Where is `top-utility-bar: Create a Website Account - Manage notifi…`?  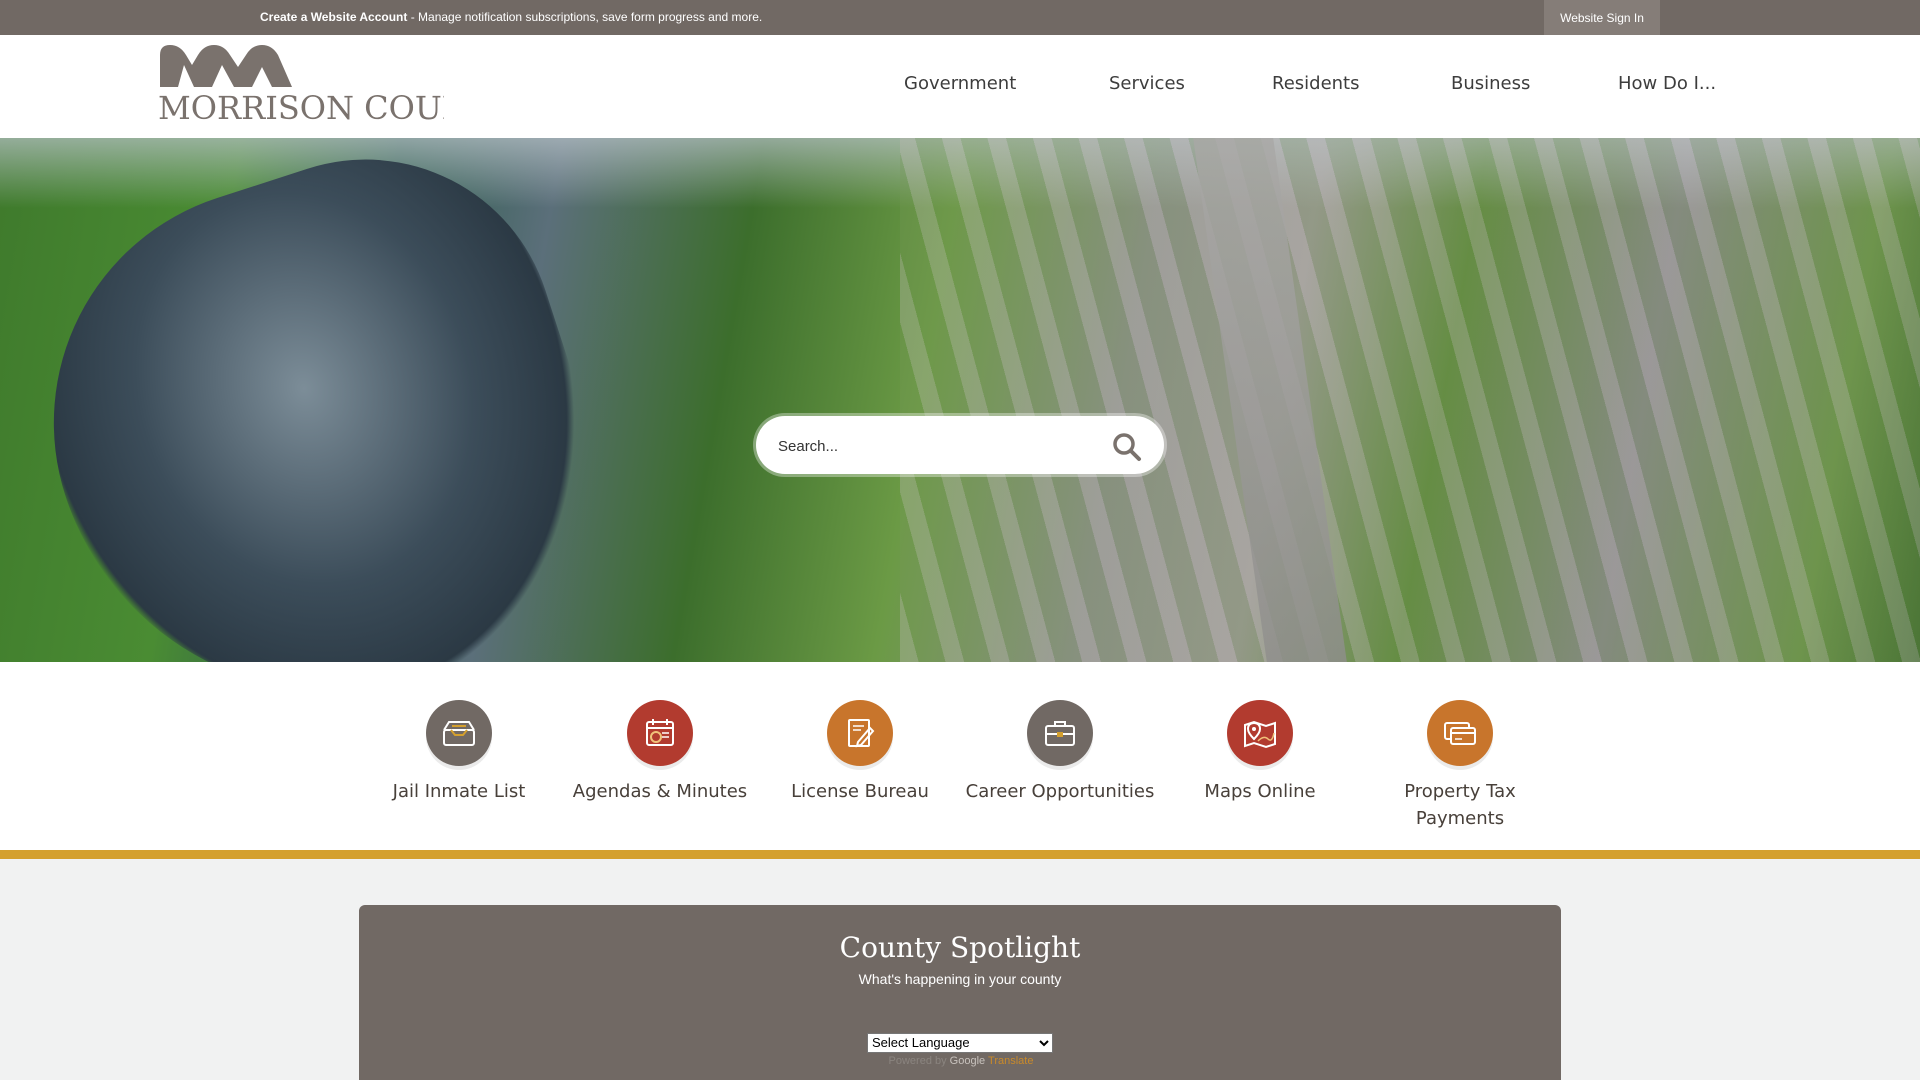 top-utility-bar: Create a Website Account - Manage notifi… is located at coordinates (960, 17).